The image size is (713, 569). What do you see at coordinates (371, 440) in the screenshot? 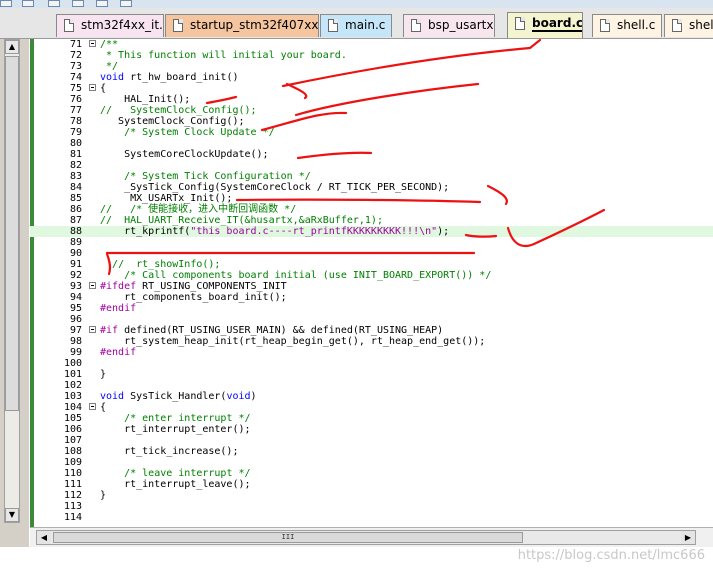
I see `code-line: 107` at bounding box center [371, 440].